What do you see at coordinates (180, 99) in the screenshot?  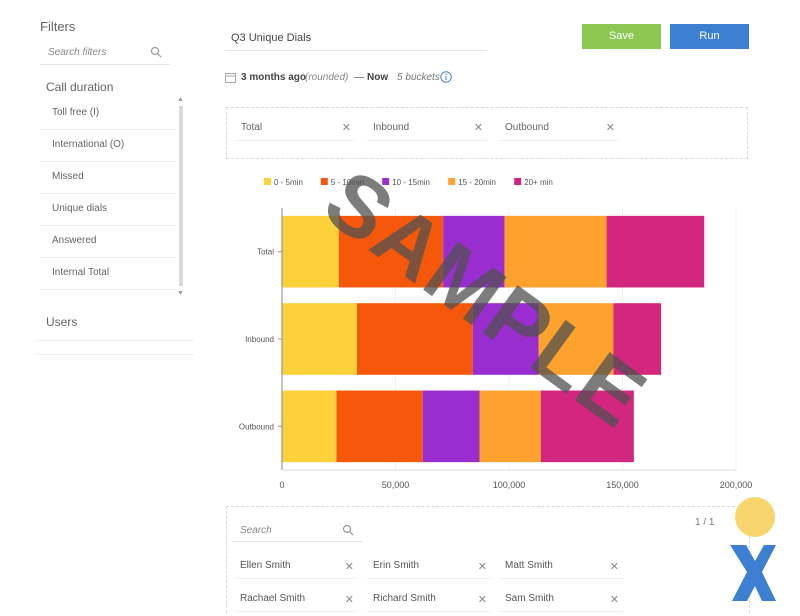 I see `scroll-up-icon: ▲` at bounding box center [180, 99].